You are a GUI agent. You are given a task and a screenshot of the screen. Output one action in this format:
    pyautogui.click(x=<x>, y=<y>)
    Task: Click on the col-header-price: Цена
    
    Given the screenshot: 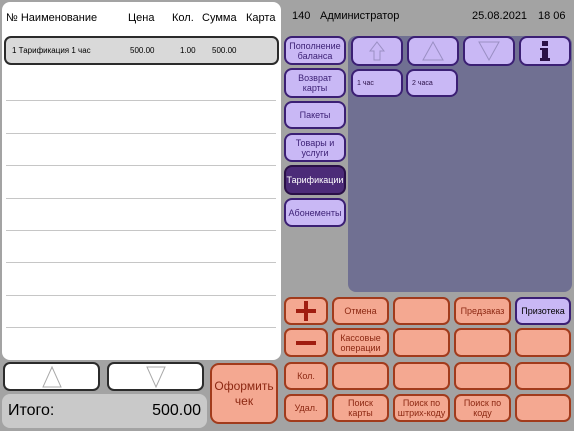 What is the action you would take?
    pyautogui.click(x=141, y=18)
    